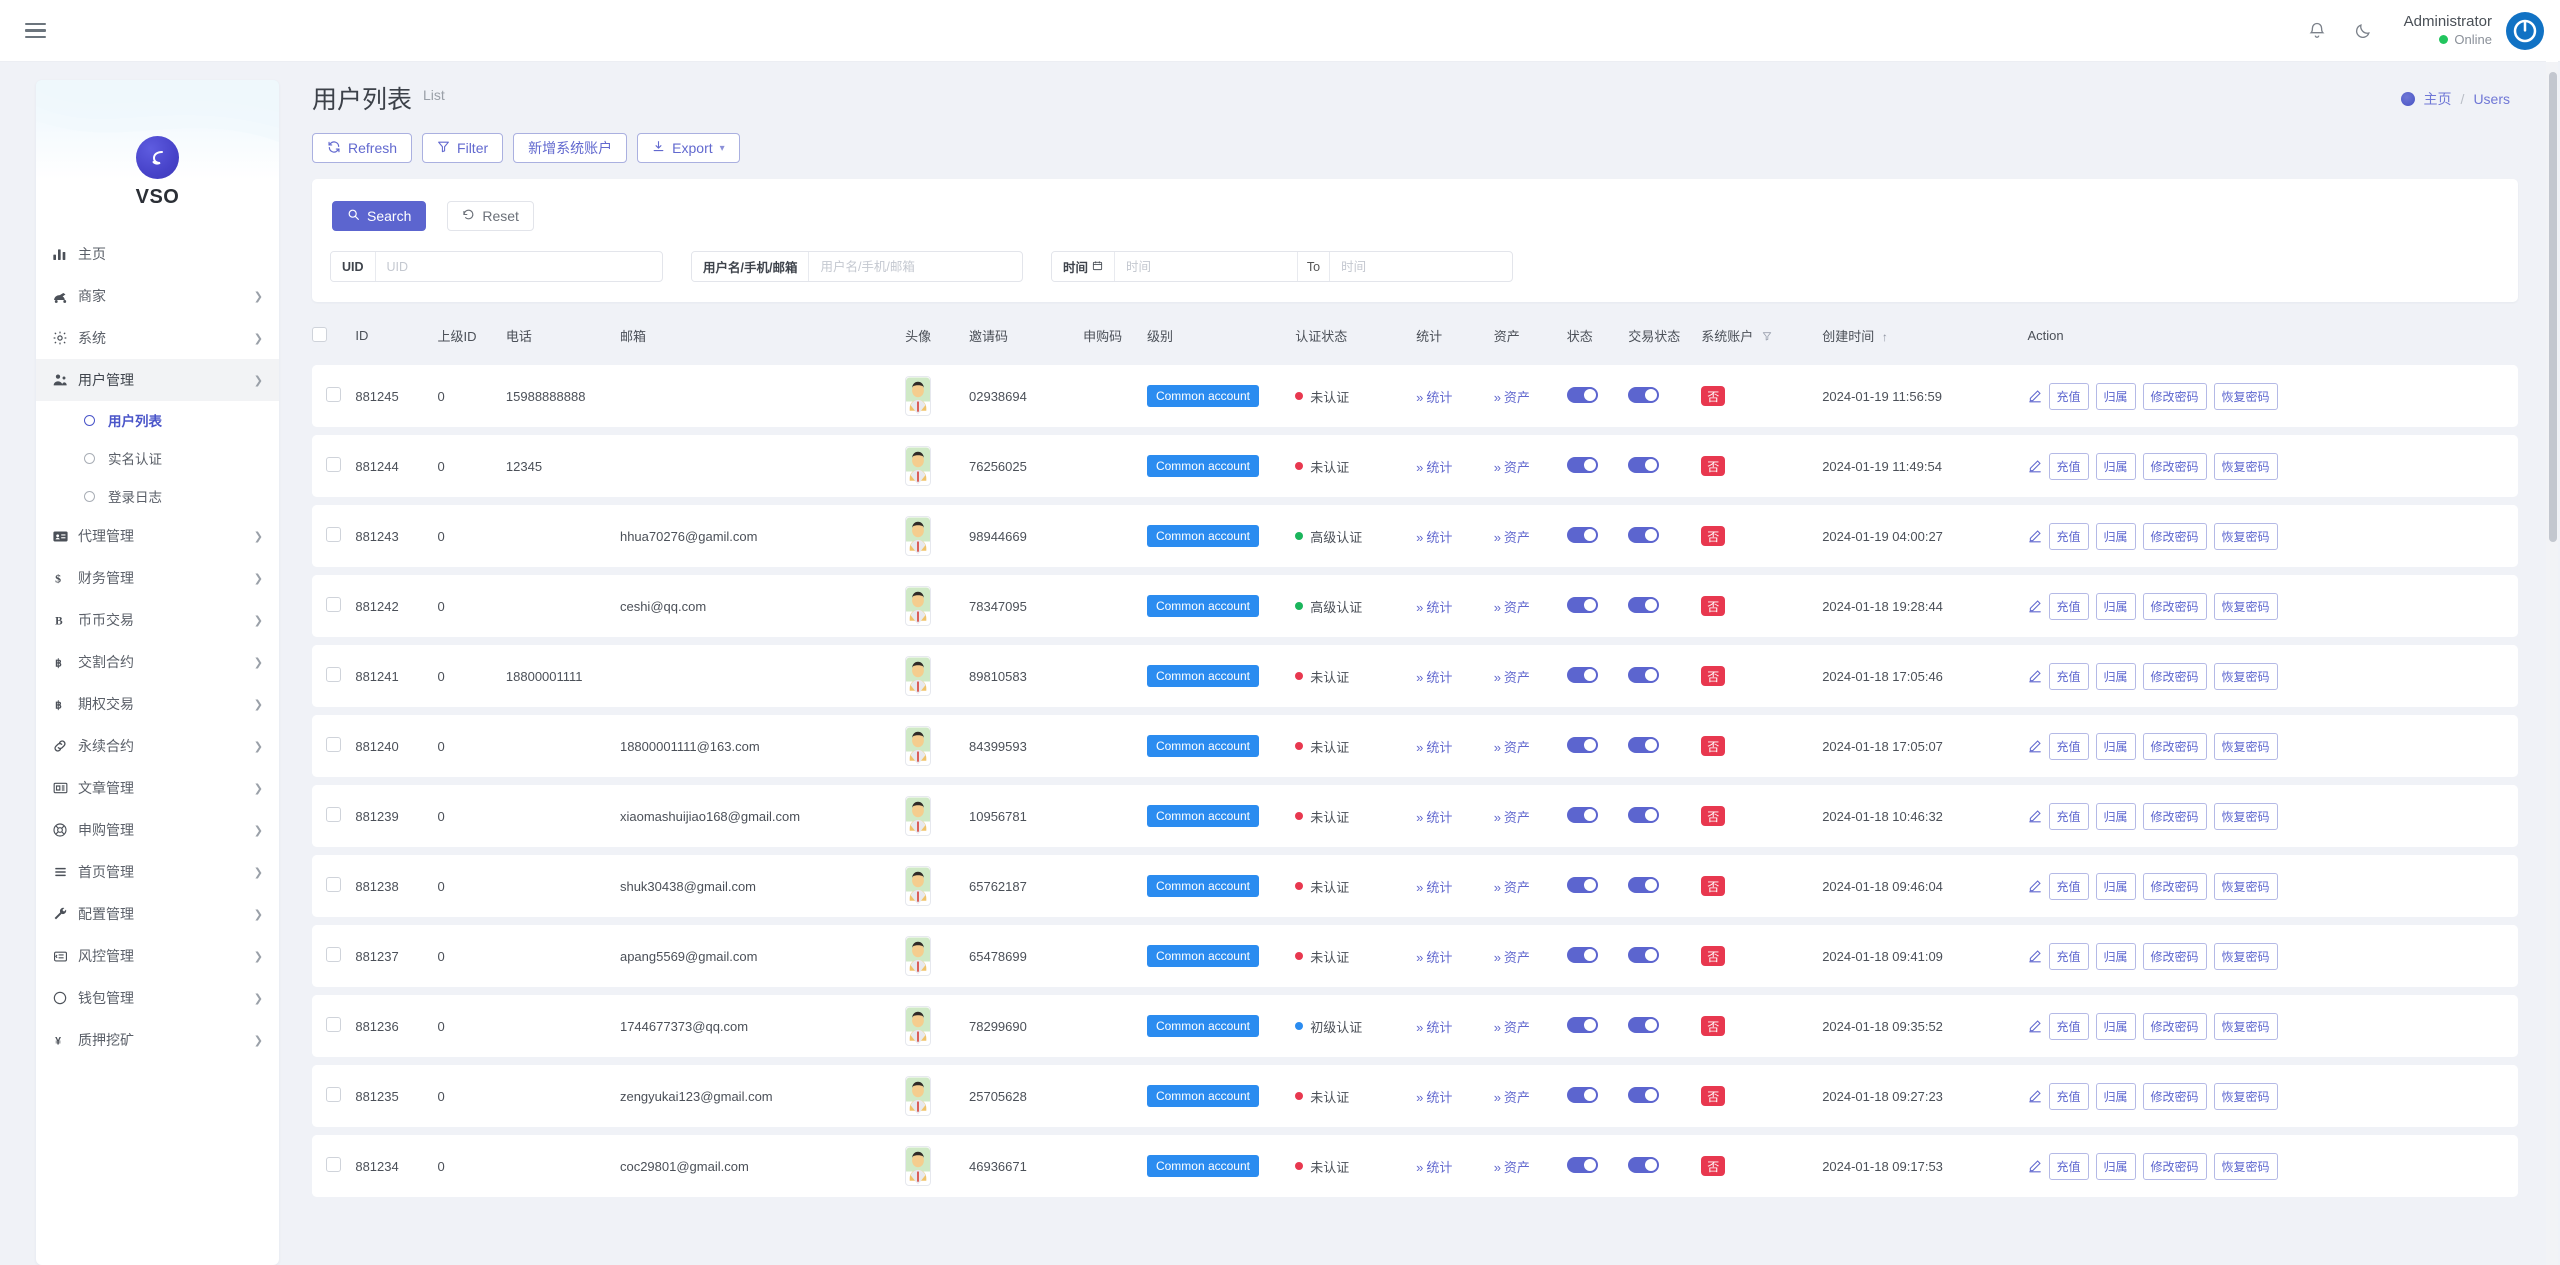 The image size is (2560, 1265). I want to click on col-created-at: 创建时间 ↑, so click(1924, 338).